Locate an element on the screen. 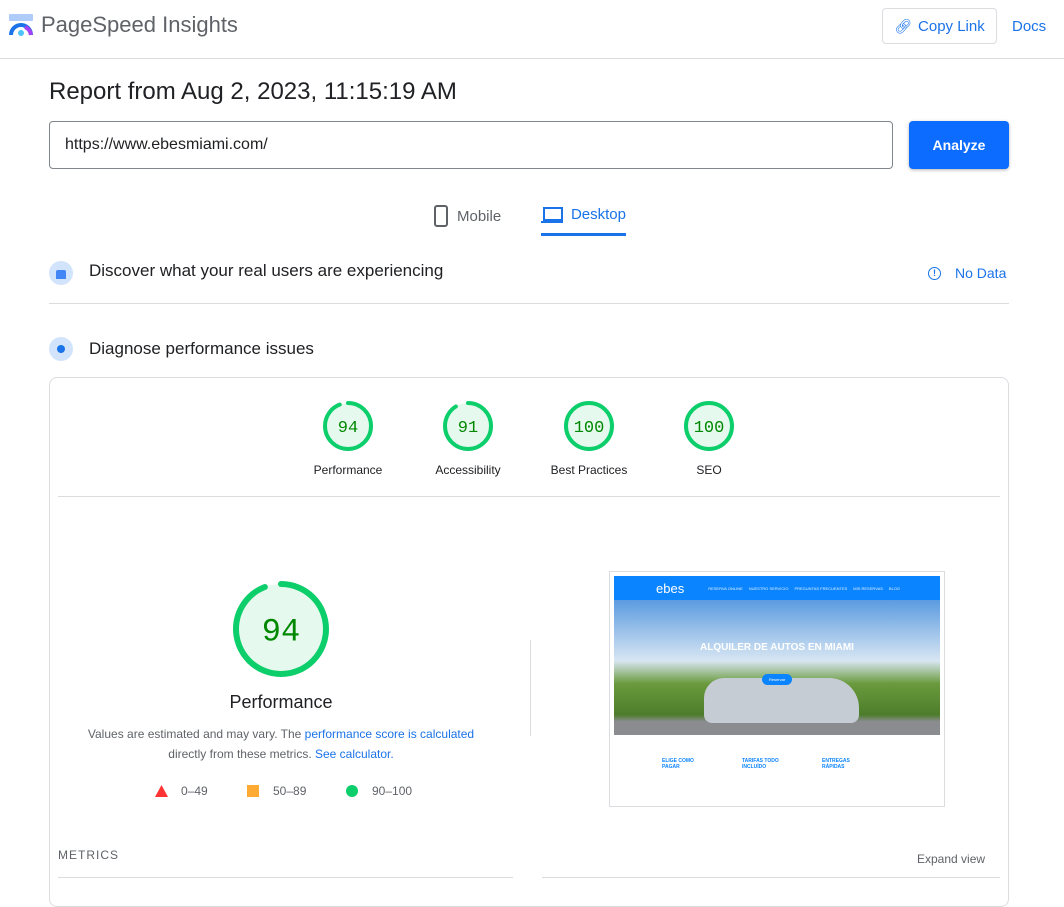 The width and height of the screenshot is (1064, 907). thumbnail-nav-item: BLOG is located at coordinates (894, 588).